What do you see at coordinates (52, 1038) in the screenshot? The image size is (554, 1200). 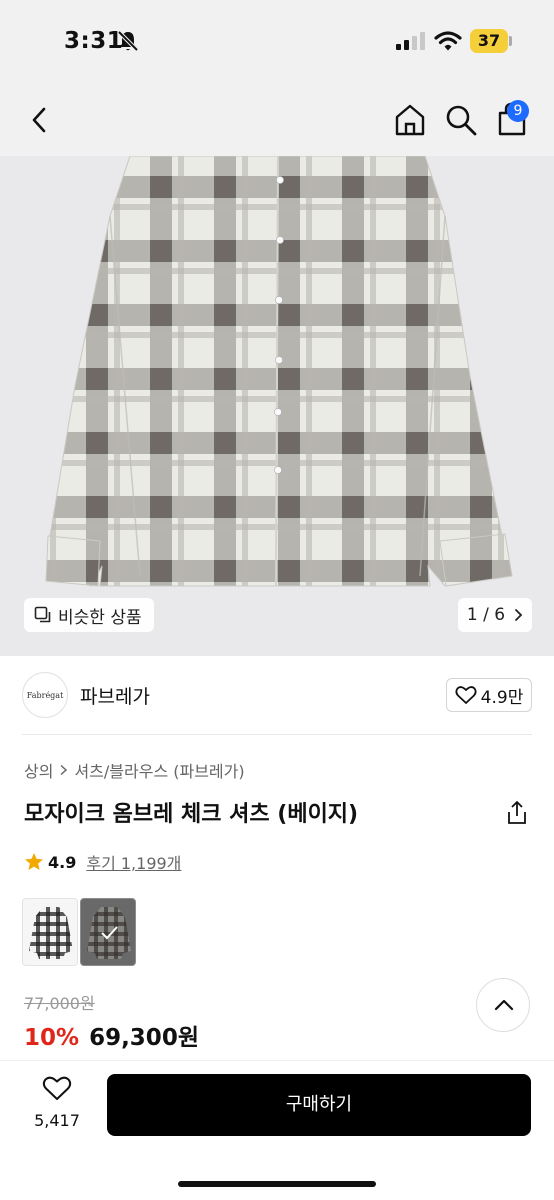 I see `discount-rate: 10%` at bounding box center [52, 1038].